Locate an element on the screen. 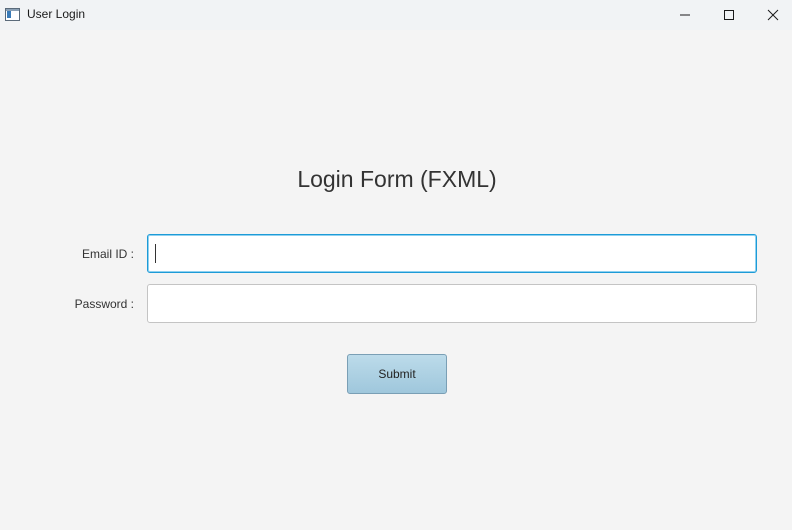 Image resolution: width=792 pixels, height=530 pixels. text-caret is located at coordinates (155, 253).